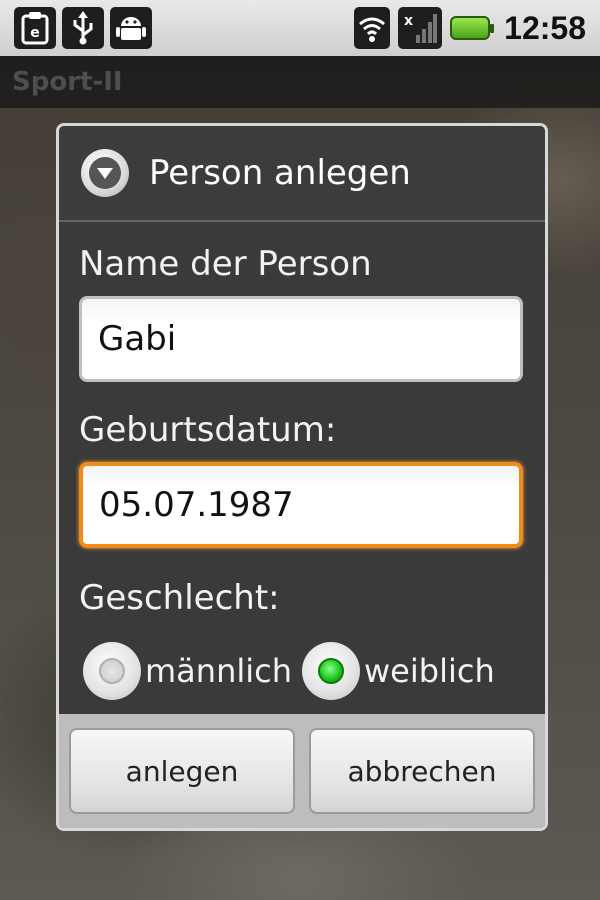 Image resolution: width=600 pixels, height=900 pixels. Describe the element at coordinates (105, 173) in the screenshot. I see `dropdown-arrow-icon` at that location.